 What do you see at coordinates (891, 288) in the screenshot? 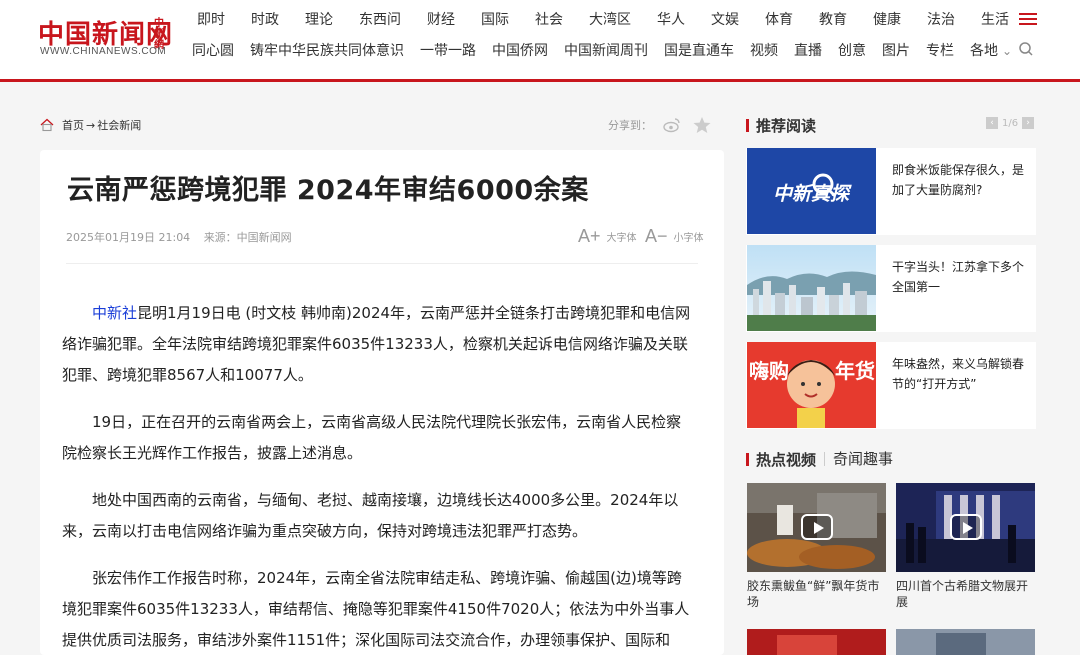
I see `recommend-item: 干字当头！江苏拿下多个全国第一` at bounding box center [891, 288].